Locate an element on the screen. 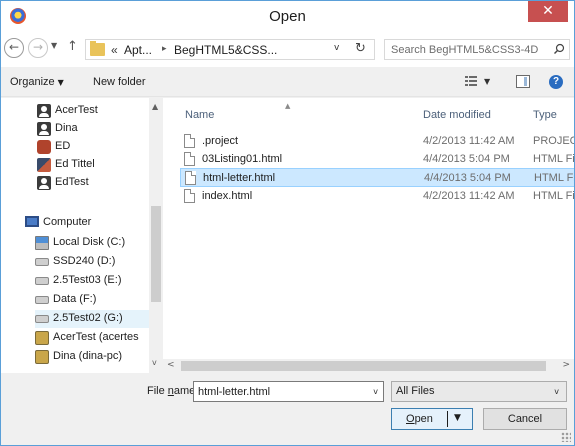  nav-item-local-disk-c: Local Disk (C:) is located at coordinates (94, 243).